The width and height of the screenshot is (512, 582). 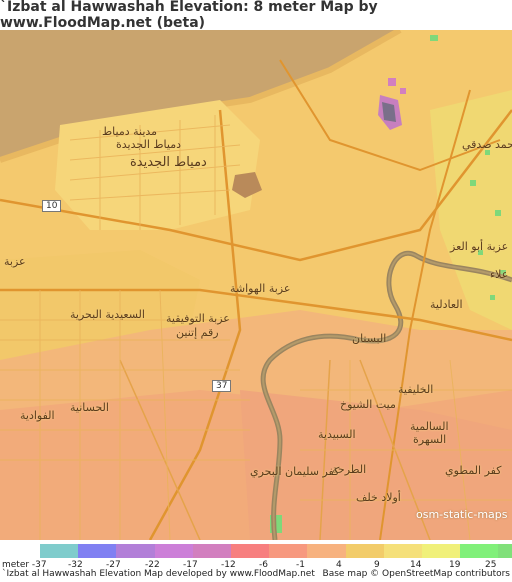 I want to click on label-adliya: العادلية, so click(x=446, y=304).